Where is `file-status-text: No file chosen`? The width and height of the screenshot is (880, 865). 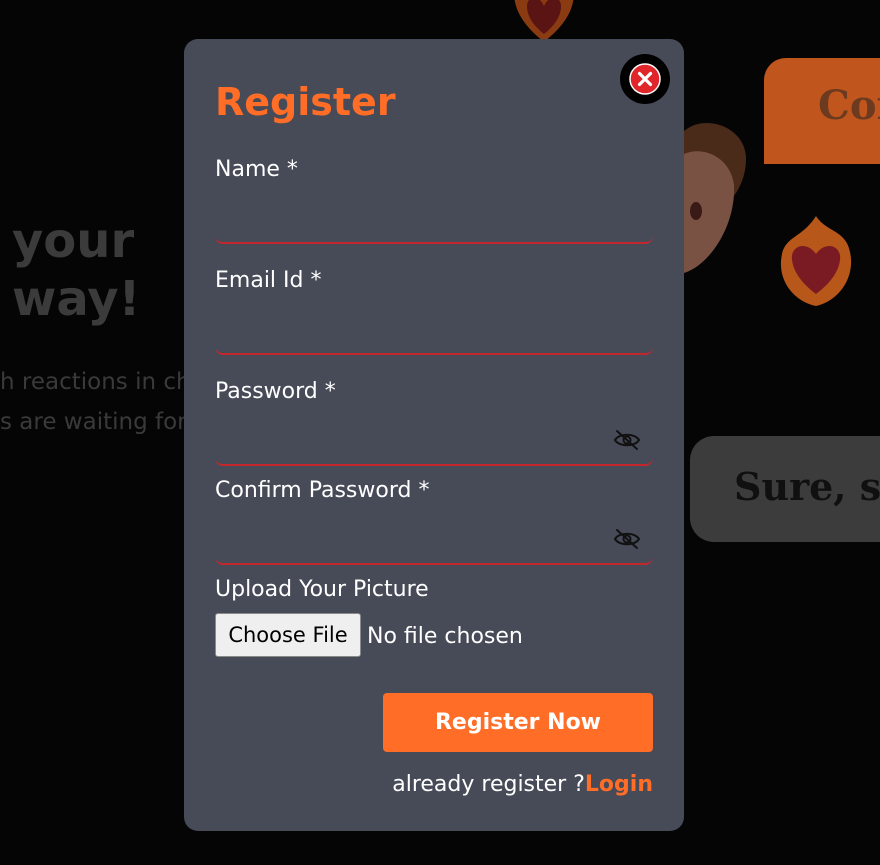 file-status-text: No file chosen is located at coordinates (445, 636).